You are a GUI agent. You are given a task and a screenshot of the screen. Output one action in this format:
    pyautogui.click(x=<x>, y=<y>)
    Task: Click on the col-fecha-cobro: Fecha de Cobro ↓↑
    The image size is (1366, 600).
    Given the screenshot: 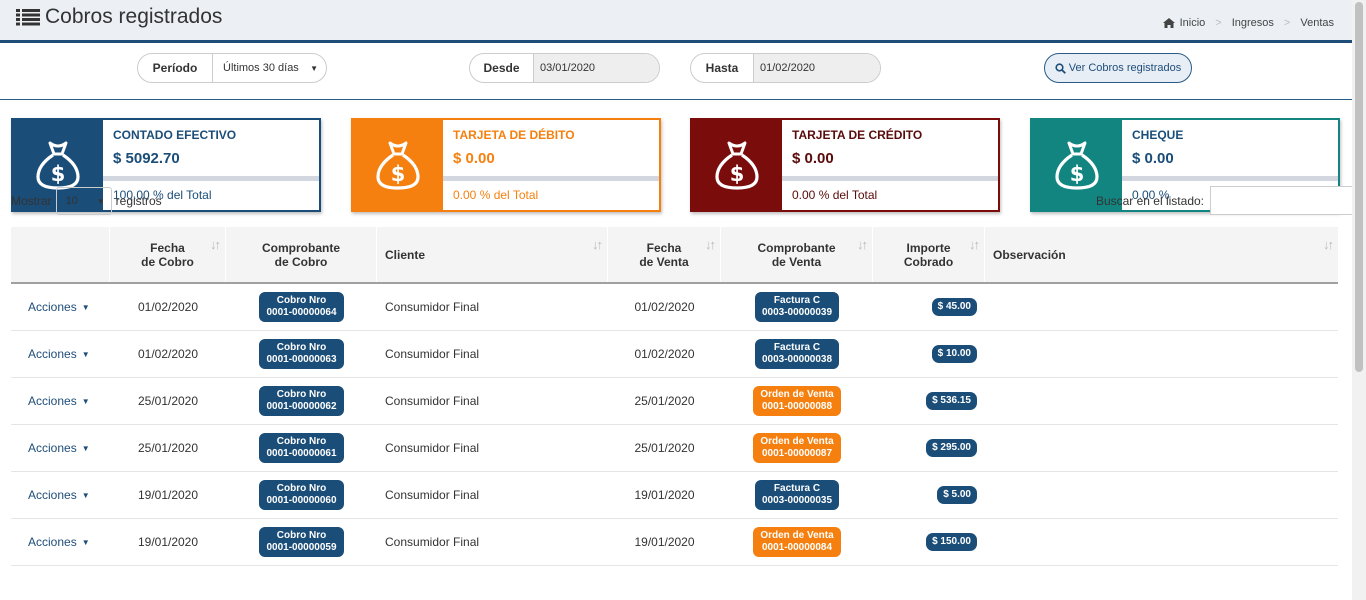 What is the action you would take?
    pyautogui.click(x=168, y=254)
    